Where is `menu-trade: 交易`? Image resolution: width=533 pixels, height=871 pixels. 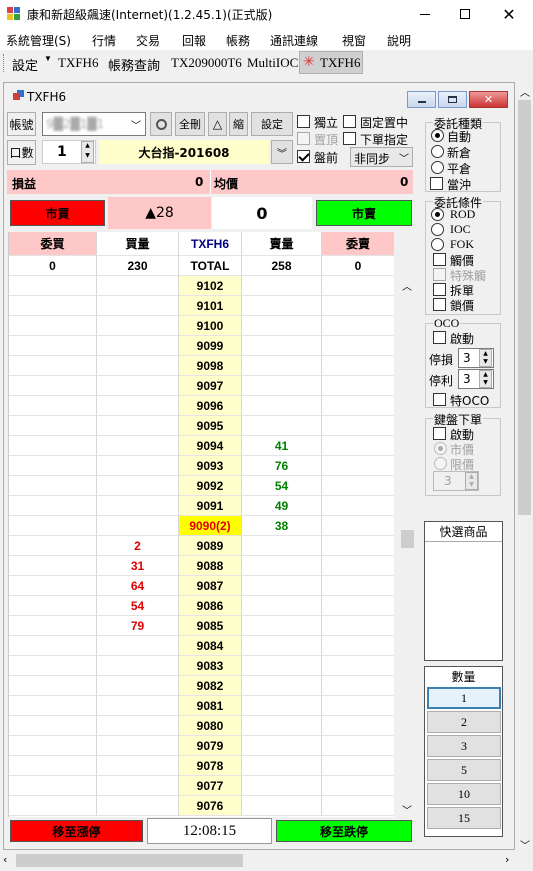 menu-trade: 交易 is located at coordinates (148, 40).